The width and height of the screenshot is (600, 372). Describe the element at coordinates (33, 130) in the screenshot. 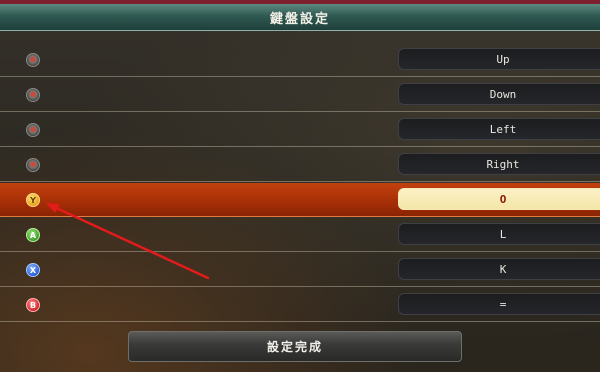

I see `dpad-left-icon` at that location.